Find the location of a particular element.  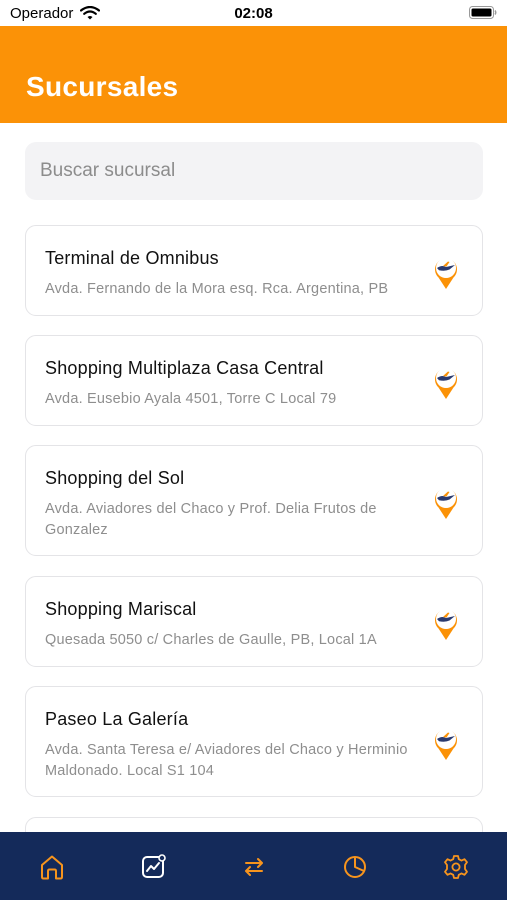

home-icon is located at coordinates (52, 867).